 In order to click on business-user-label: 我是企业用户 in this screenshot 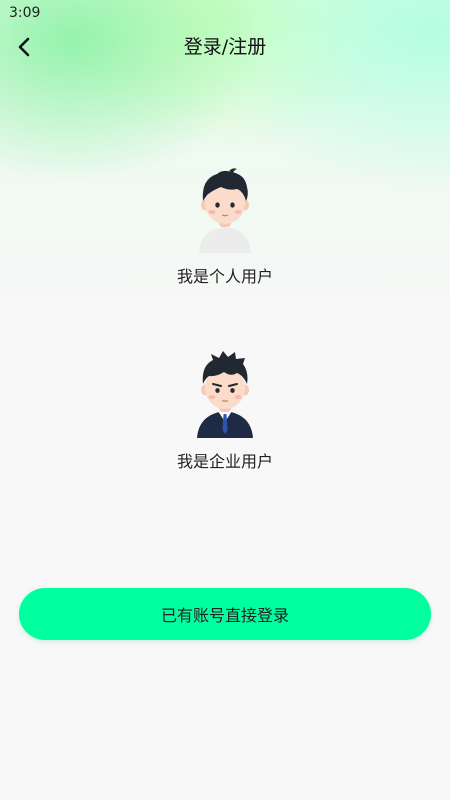, I will do `click(224, 461)`.